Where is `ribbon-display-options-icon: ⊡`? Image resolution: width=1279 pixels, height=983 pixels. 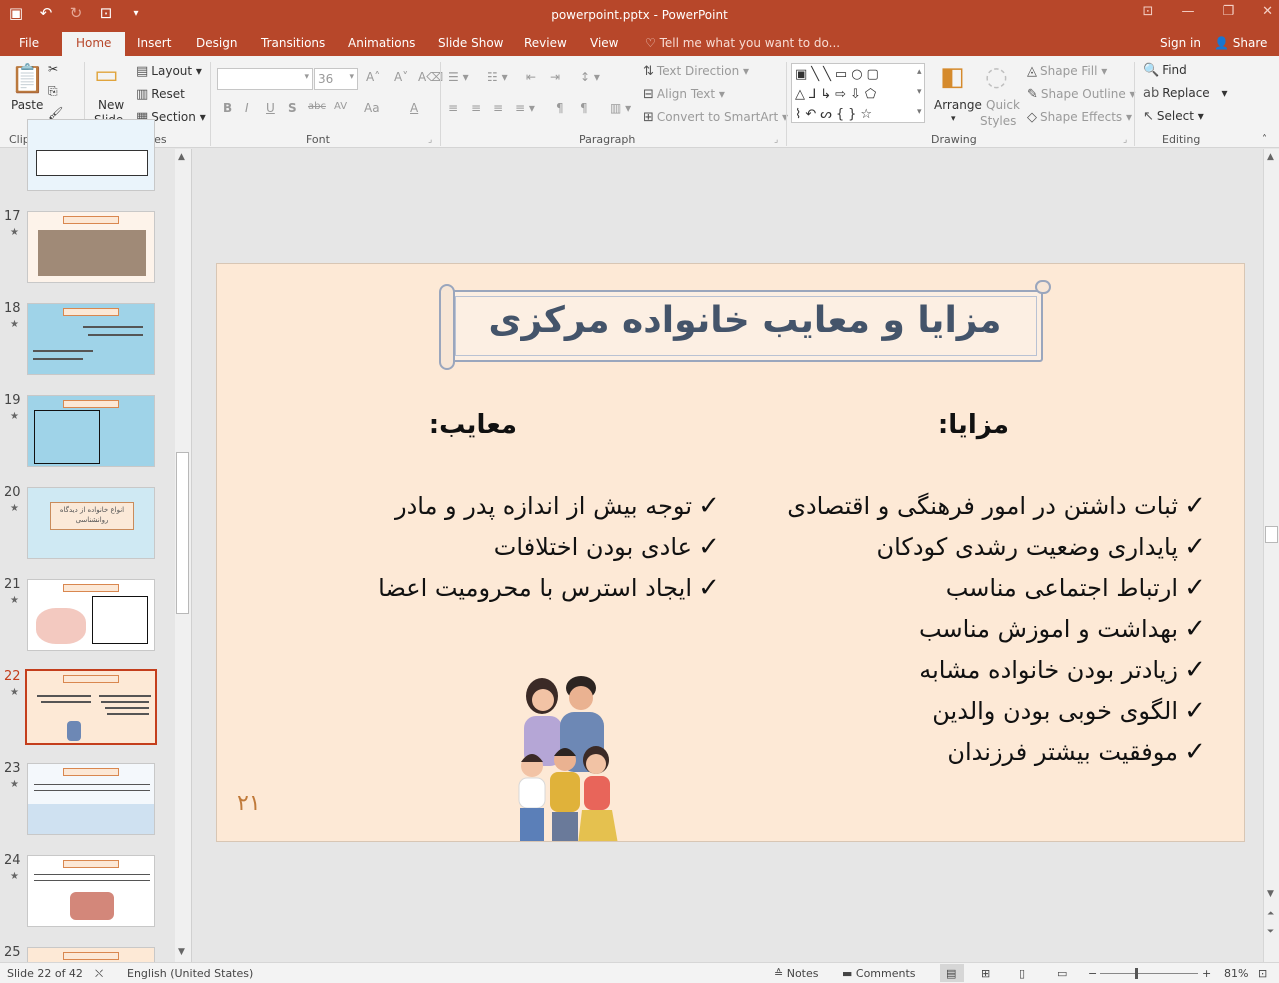
ribbon-display-options-icon: ⊡ is located at coordinates (1148, 11).